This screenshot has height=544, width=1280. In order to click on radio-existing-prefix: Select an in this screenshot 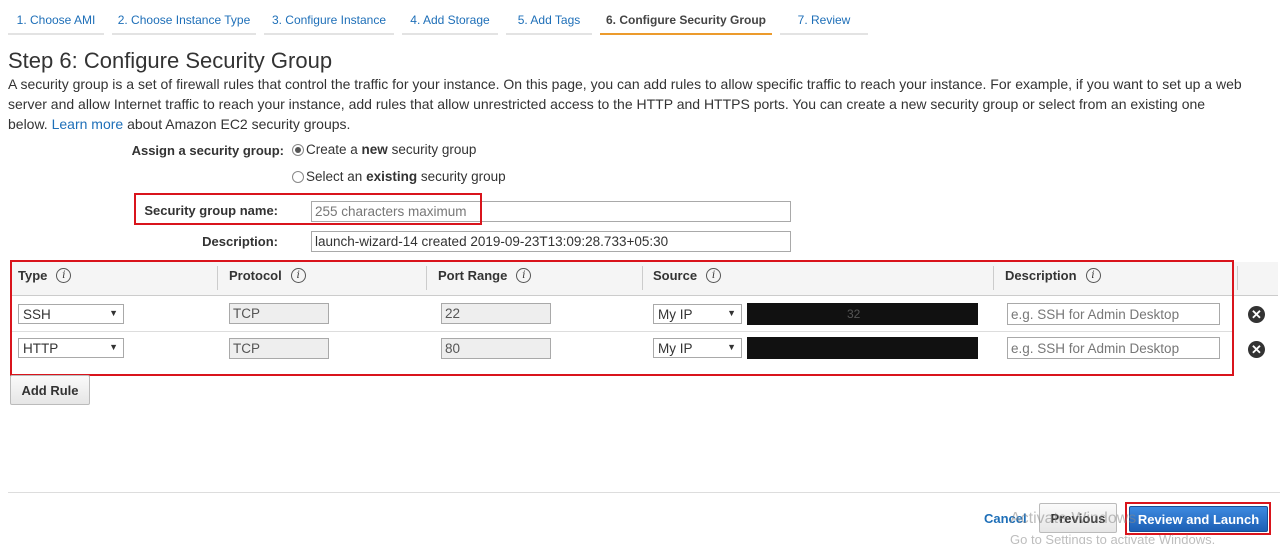, I will do `click(334, 176)`.